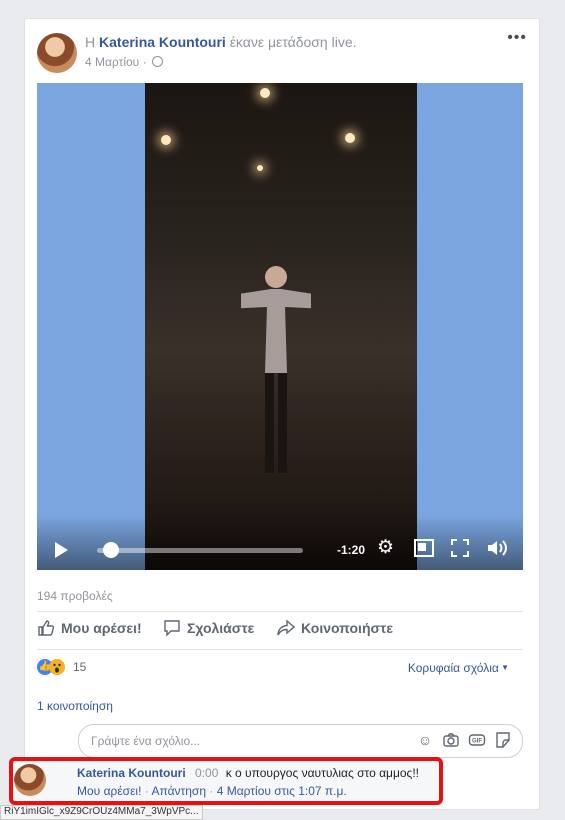 This screenshot has height=820, width=565. What do you see at coordinates (75, 596) in the screenshot?
I see `view-count: 194 προβολές` at bounding box center [75, 596].